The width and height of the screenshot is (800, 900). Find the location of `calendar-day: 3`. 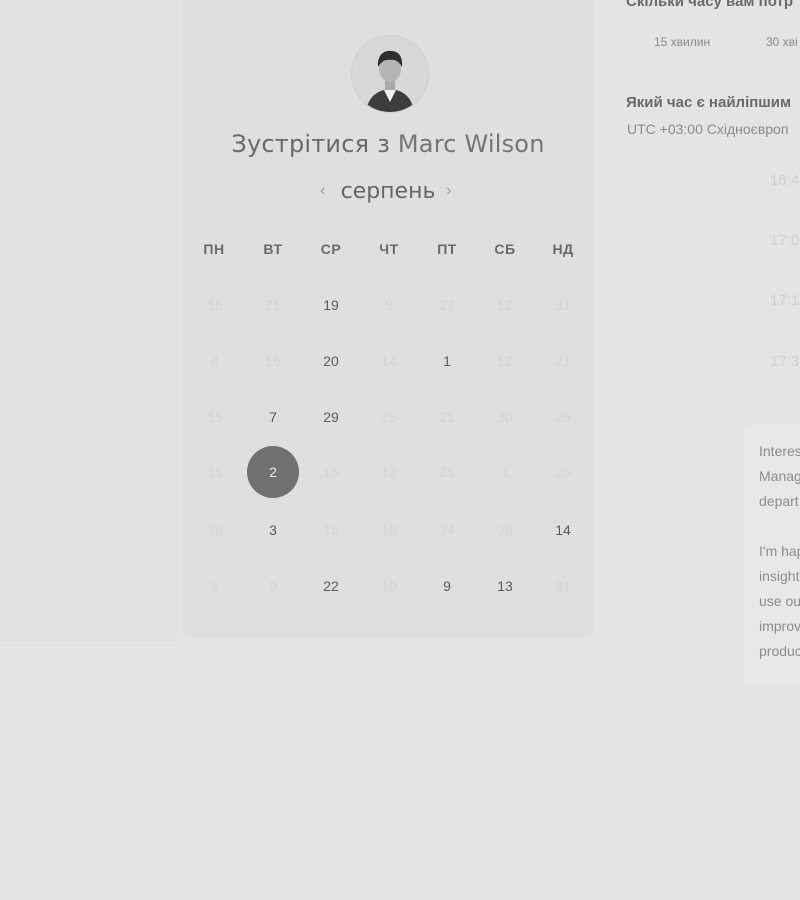

calendar-day: 3 is located at coordinates (273, 530).